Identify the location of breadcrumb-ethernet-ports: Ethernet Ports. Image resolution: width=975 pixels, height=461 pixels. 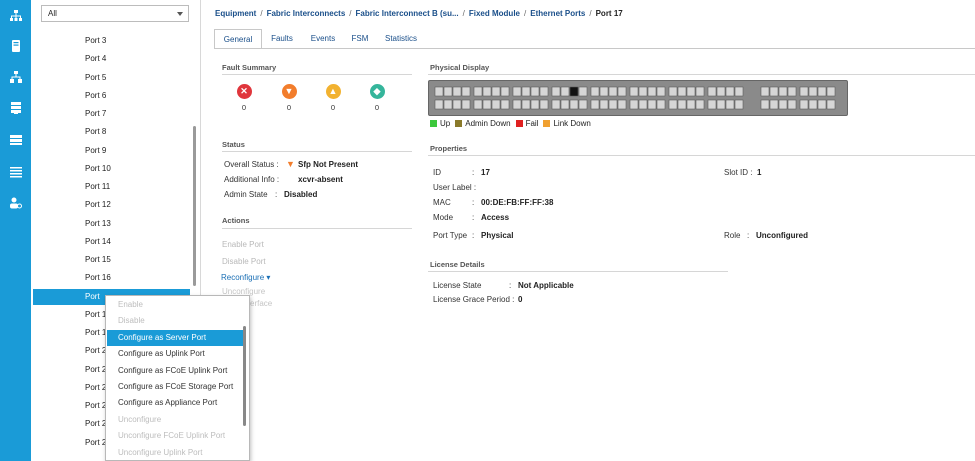
(557, 13).